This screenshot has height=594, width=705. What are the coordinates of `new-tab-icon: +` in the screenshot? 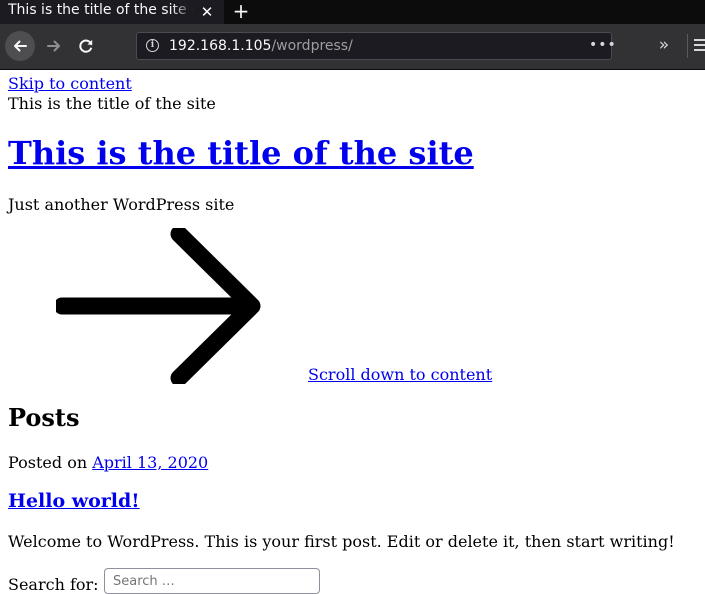 It's located at (241, 12).